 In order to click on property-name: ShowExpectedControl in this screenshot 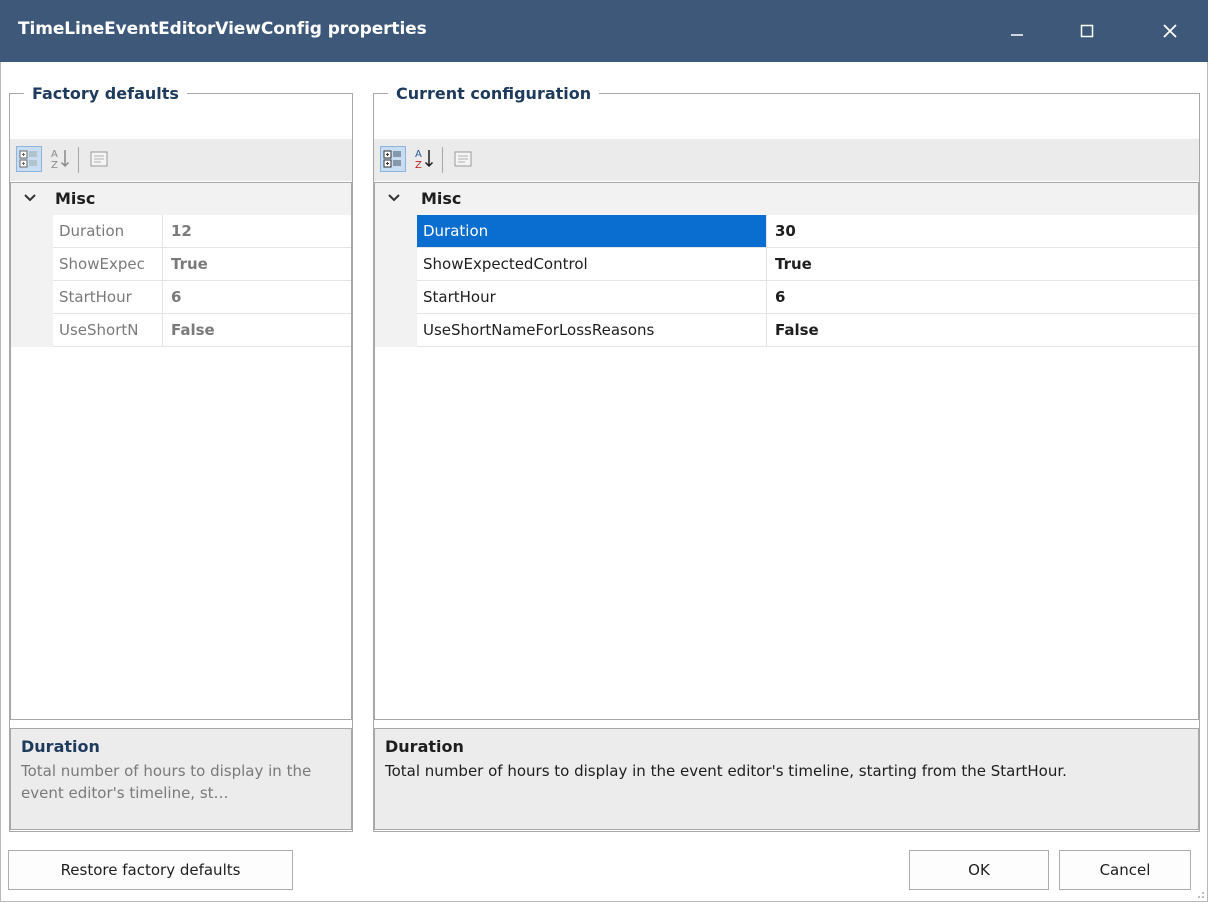, I will do `click(592, 264)`.